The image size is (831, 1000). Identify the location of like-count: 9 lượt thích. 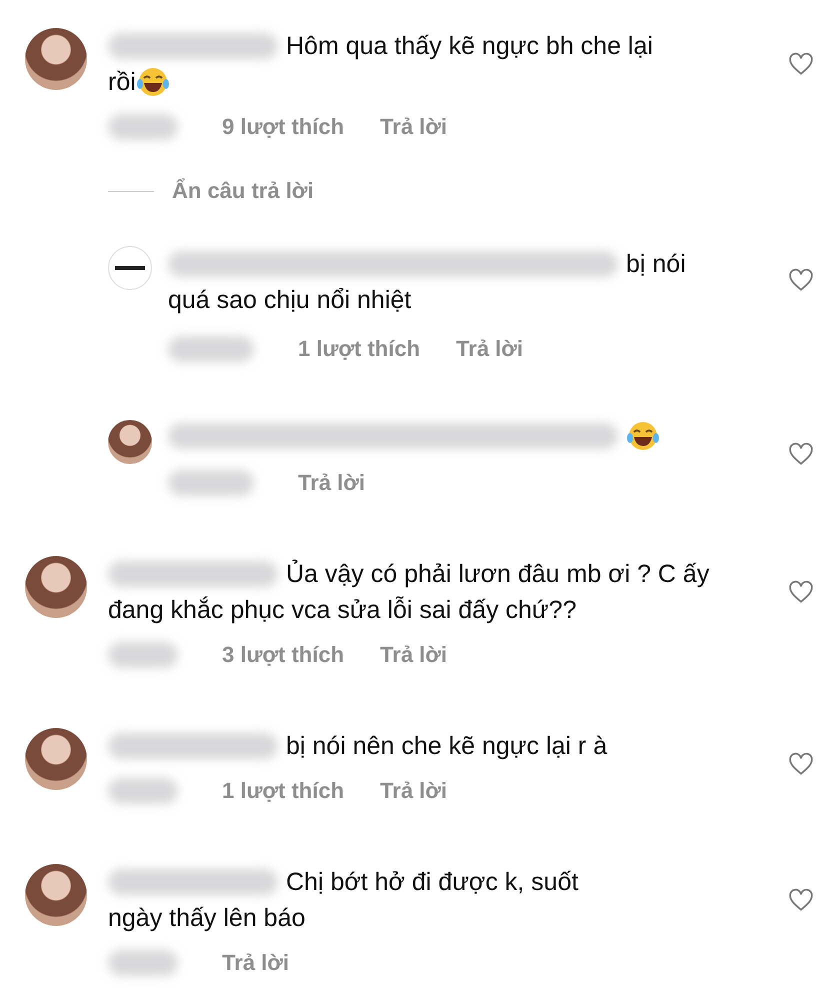
(283, 127).